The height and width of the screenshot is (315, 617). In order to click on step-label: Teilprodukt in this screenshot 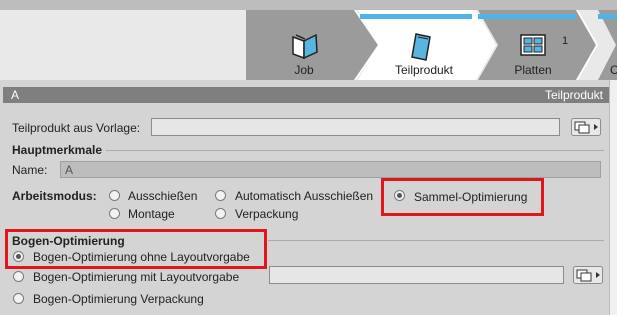, I will do `click(424, 70)`.